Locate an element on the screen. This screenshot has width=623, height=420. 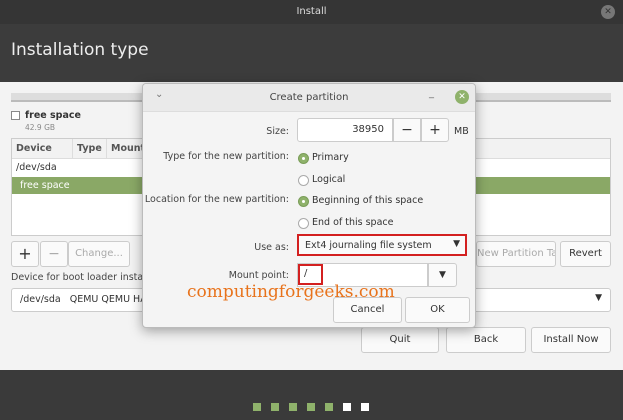
row-device: /dev/sda is located at coordinates (36, 167).